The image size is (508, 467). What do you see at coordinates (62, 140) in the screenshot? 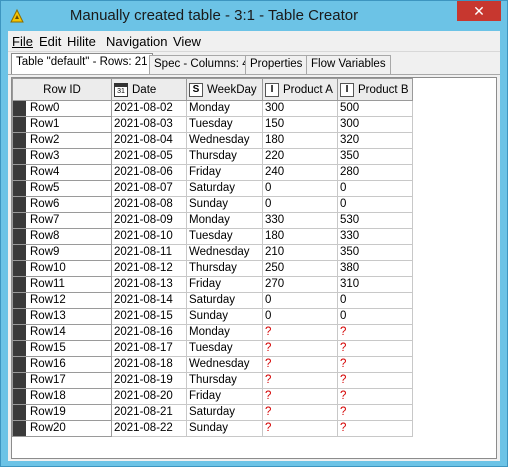
I see `row-id-cell: Row2` at bounding box center [62, 140].